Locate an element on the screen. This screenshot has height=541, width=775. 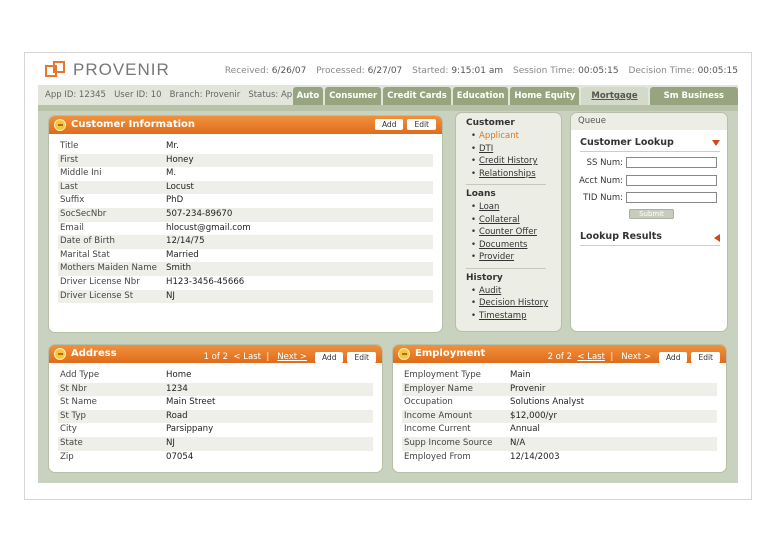
nav-item-counter-offer: Counter Offer is located at coordinates (513, 232).